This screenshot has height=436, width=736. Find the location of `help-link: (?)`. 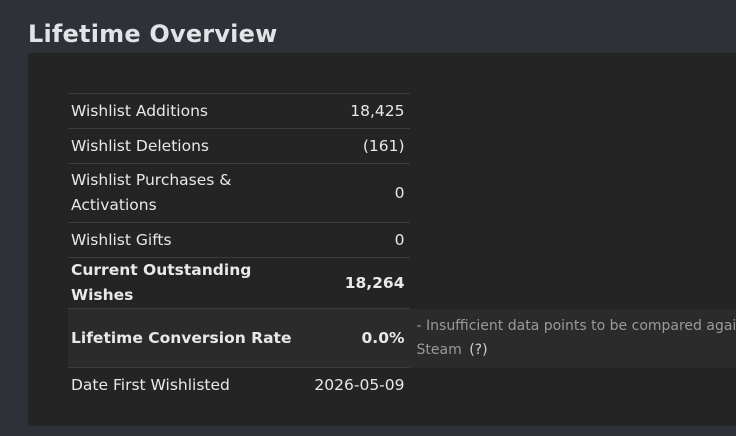

help-link: (?) is located at coordinates (478, 350).